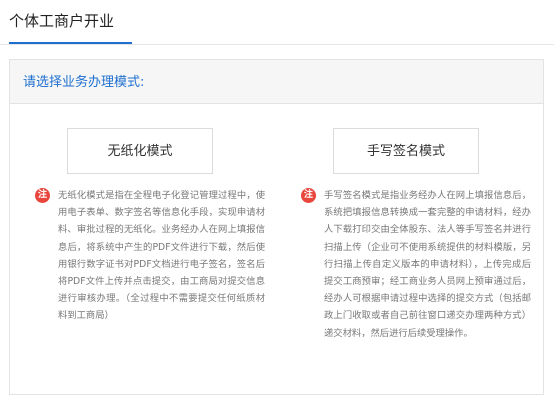 The width and height of the screenshot is (554, 398). What do you see at coordinates (277, 22) in the screenshot?
I see `tab-bar: 个体工商户开业` at bounding box center [277, 22].